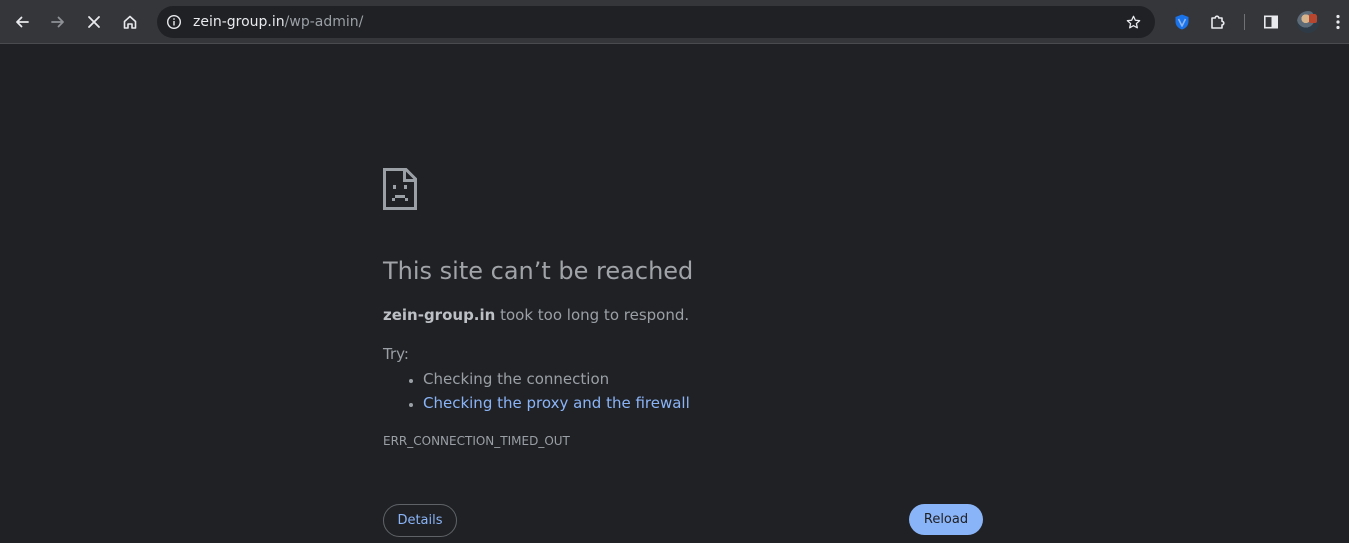 This screenshot has width=1349, height=543. I want to click on site-info-button, so click(174, 22).